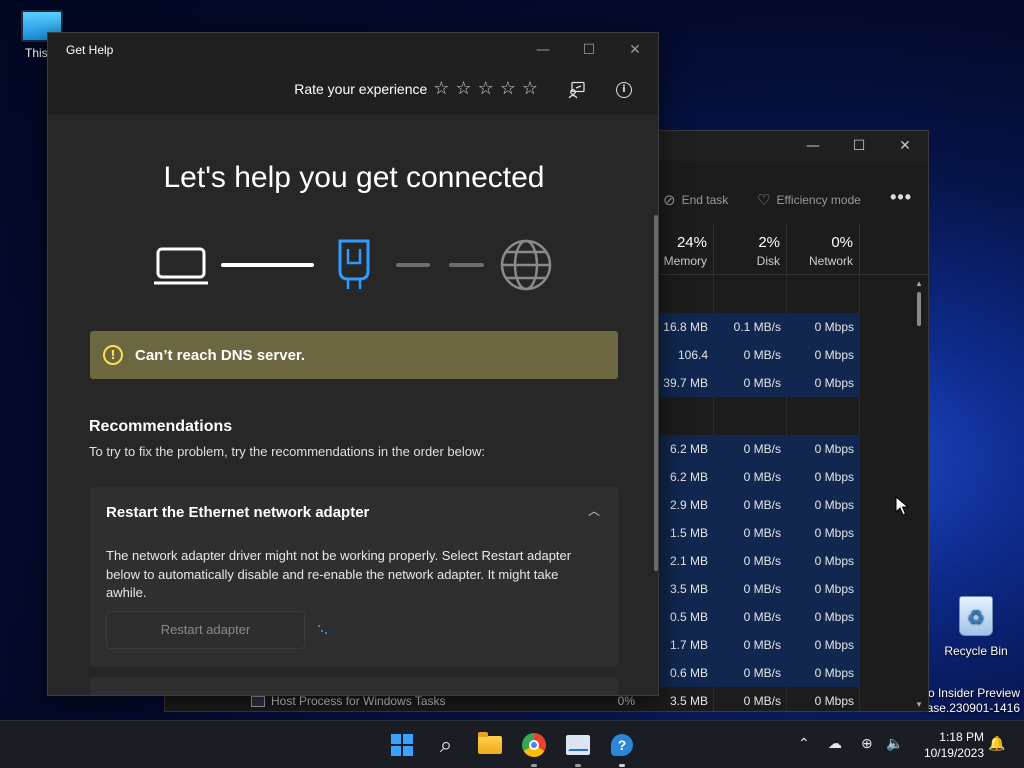 This screenshot has height=768, width=1024. I want to click on search-button: ⌕, so click(446, 745).